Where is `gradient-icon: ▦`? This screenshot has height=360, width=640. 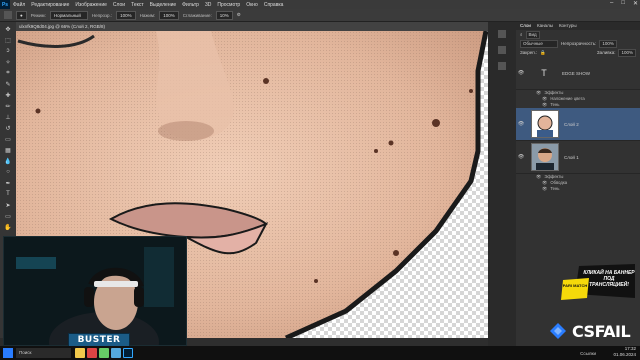
gradient-icon: ▦ is located at coordinates (8, 150).